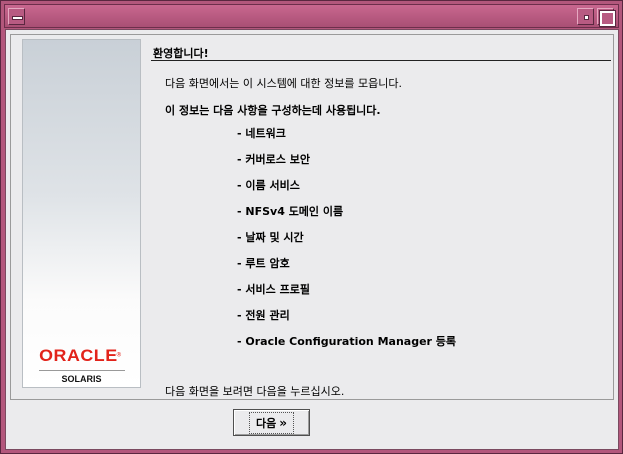  I want to click on intro-line-1: 다음 화면에서는 이 시스템에 대한 정보를 모읍니다., so click(283, 83).